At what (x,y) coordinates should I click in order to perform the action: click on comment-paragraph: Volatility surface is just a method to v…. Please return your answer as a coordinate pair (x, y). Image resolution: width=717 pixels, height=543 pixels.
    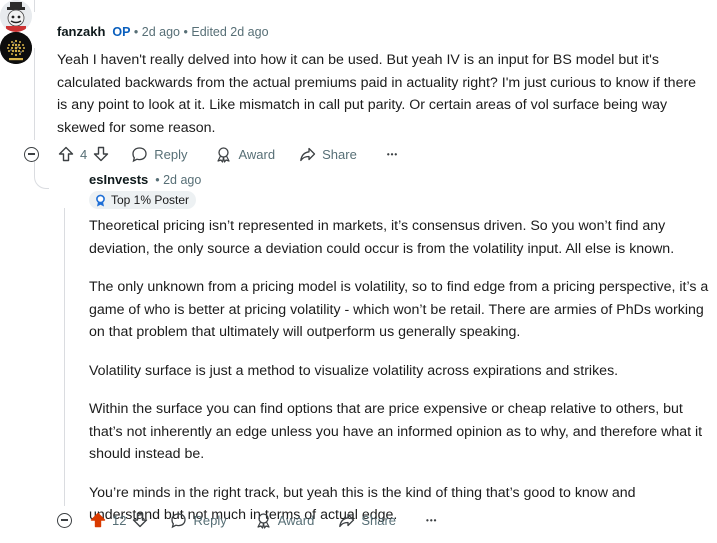
    Looking at the image, I should click on (354, 370).